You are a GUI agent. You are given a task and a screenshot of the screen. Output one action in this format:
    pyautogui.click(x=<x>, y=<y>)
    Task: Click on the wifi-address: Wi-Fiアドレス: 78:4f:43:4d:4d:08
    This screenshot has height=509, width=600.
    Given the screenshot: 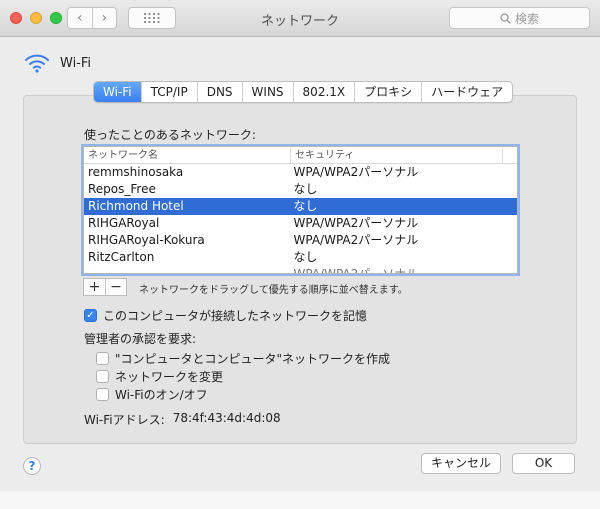 What is the action you would take?
    pyautogui.click(x=182, y=419)
    